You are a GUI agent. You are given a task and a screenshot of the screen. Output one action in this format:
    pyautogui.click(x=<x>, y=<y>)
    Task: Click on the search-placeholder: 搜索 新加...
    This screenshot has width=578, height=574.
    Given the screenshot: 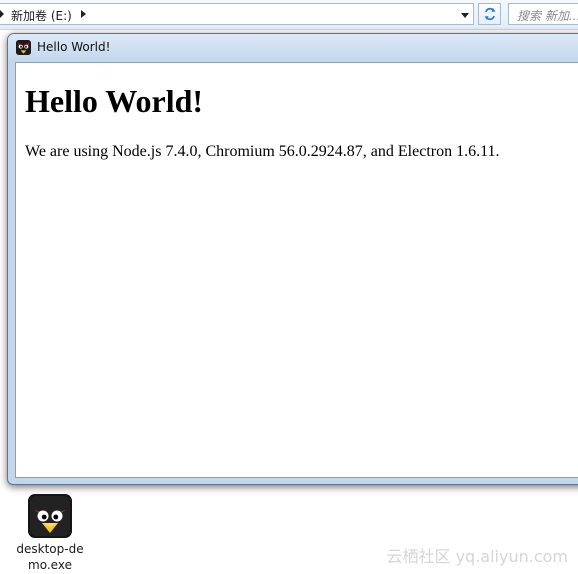 What is the action you would take?
    pyautogui.click(x=547, y=16)
    